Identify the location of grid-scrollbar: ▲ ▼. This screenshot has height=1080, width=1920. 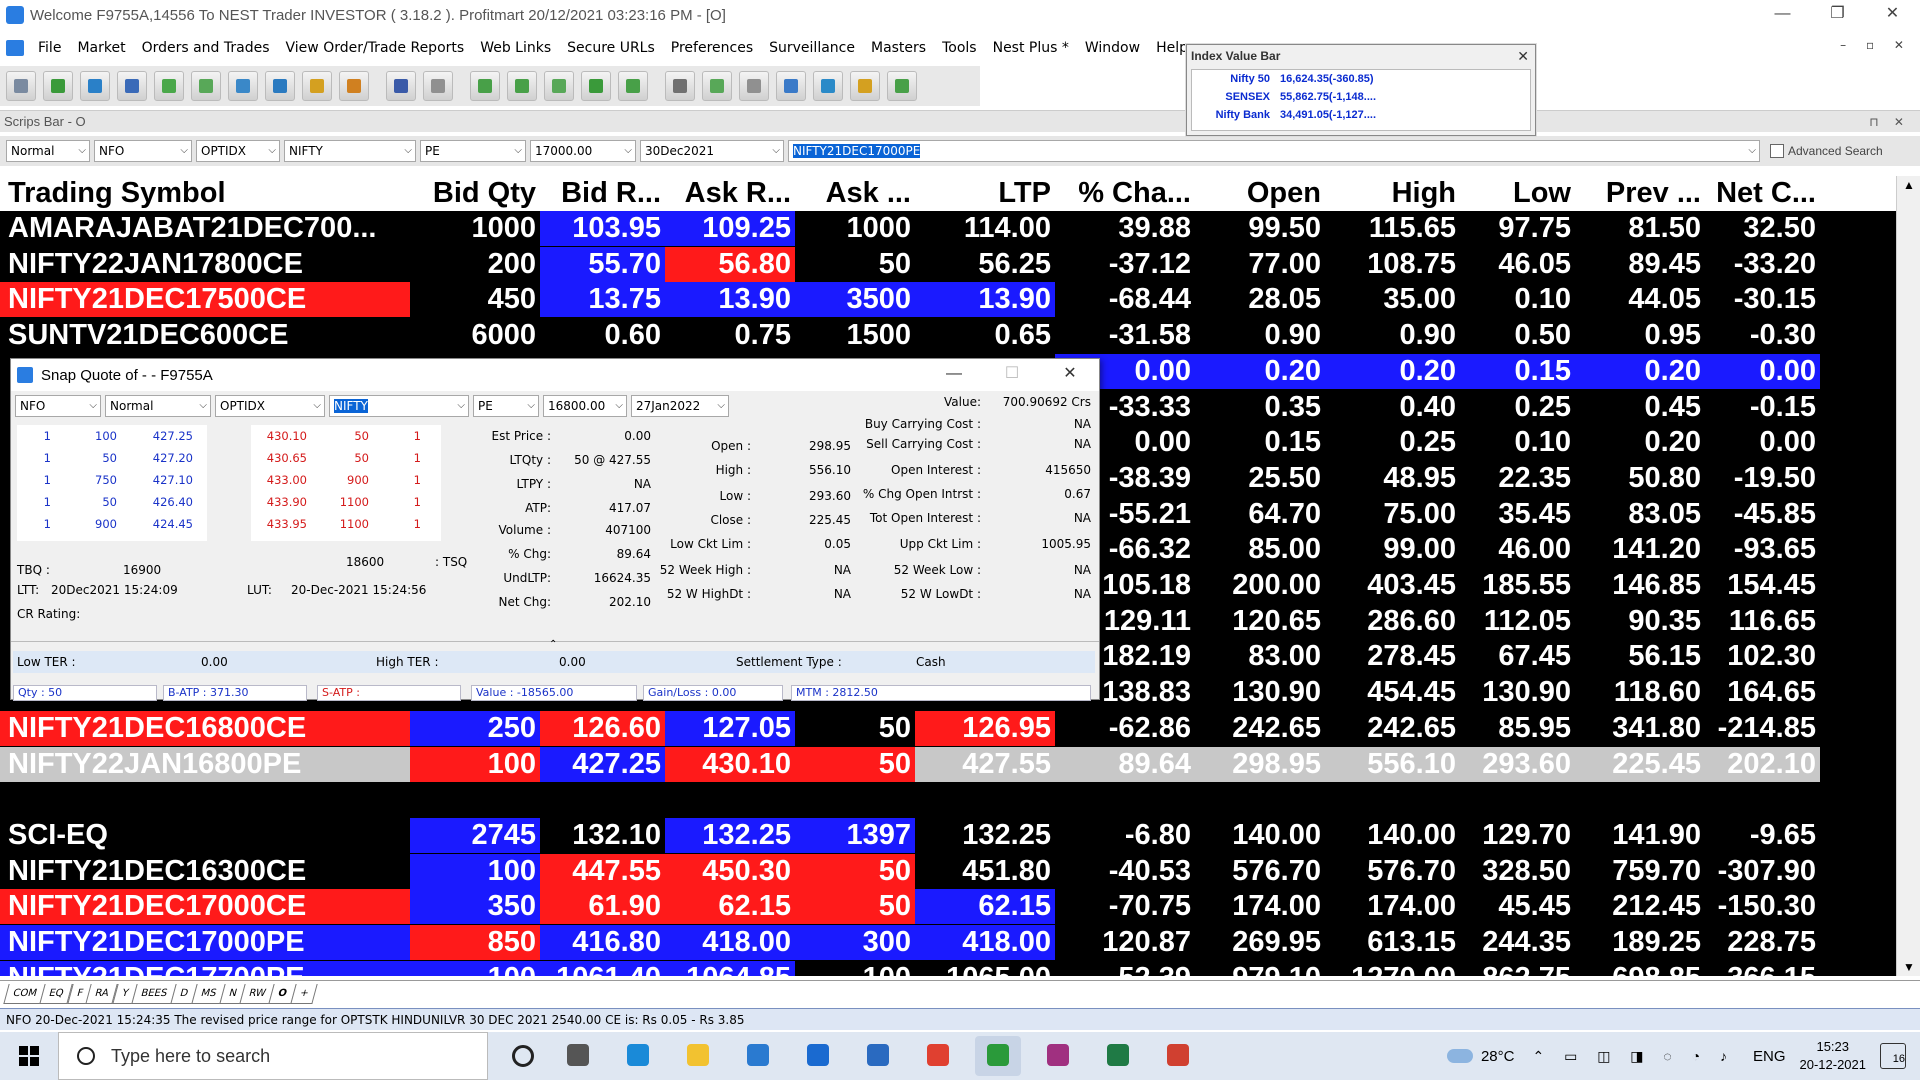
(1908, 576).